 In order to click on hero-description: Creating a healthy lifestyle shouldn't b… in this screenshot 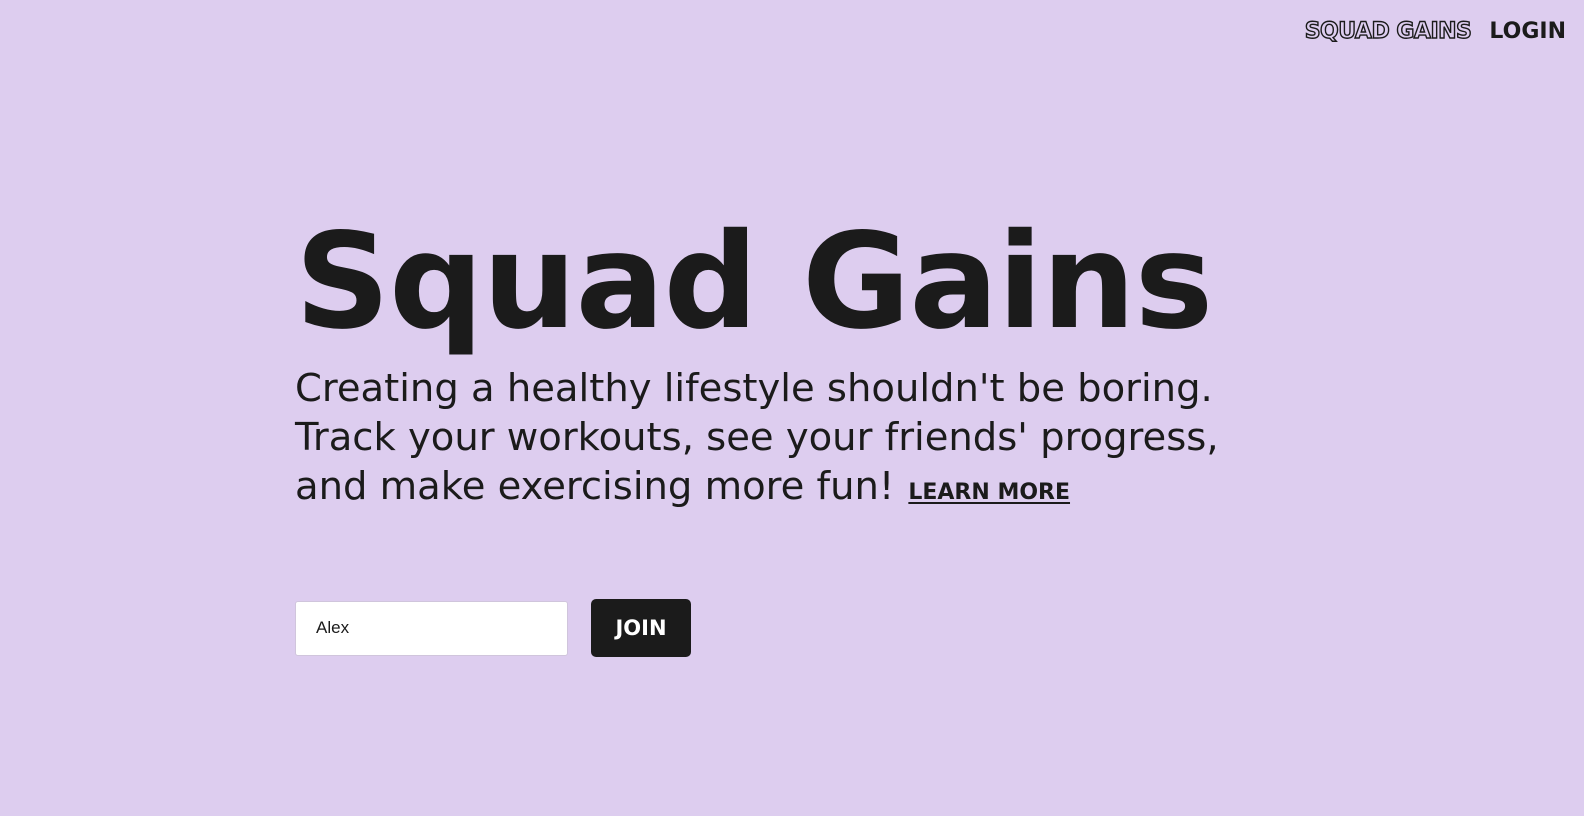, I will do `click(785, 437)`.